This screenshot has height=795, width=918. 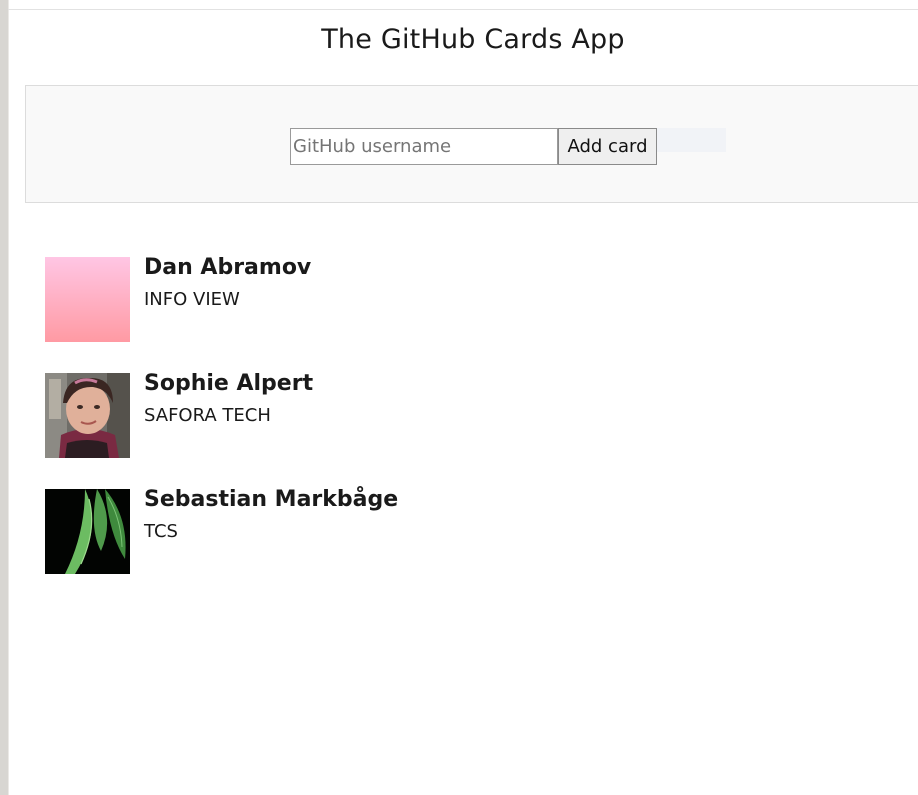 I want to click on page-title: The GitHub Cards App, so click(x=473, y=39).